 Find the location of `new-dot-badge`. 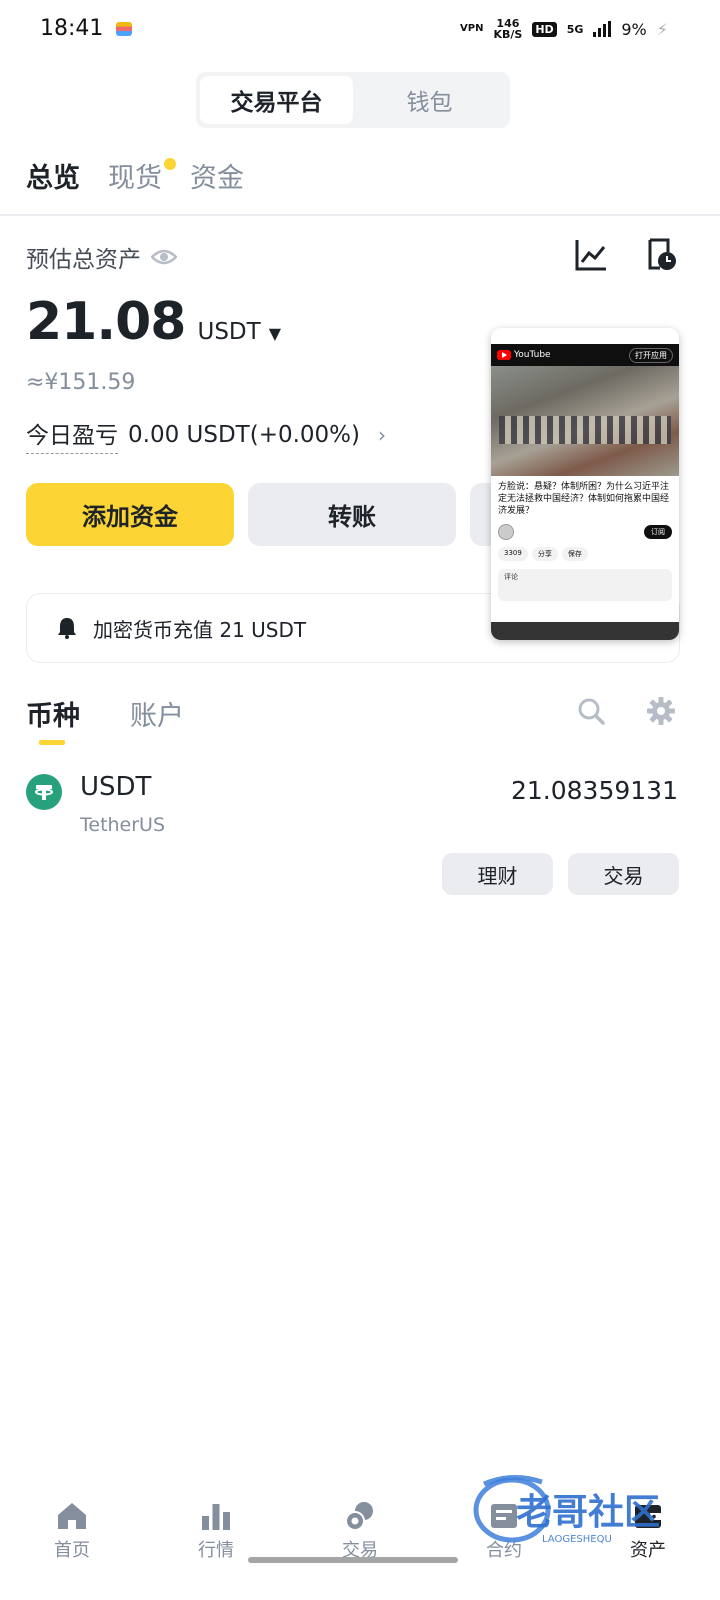

new-dot-badge is located at coordinates (170, 164).